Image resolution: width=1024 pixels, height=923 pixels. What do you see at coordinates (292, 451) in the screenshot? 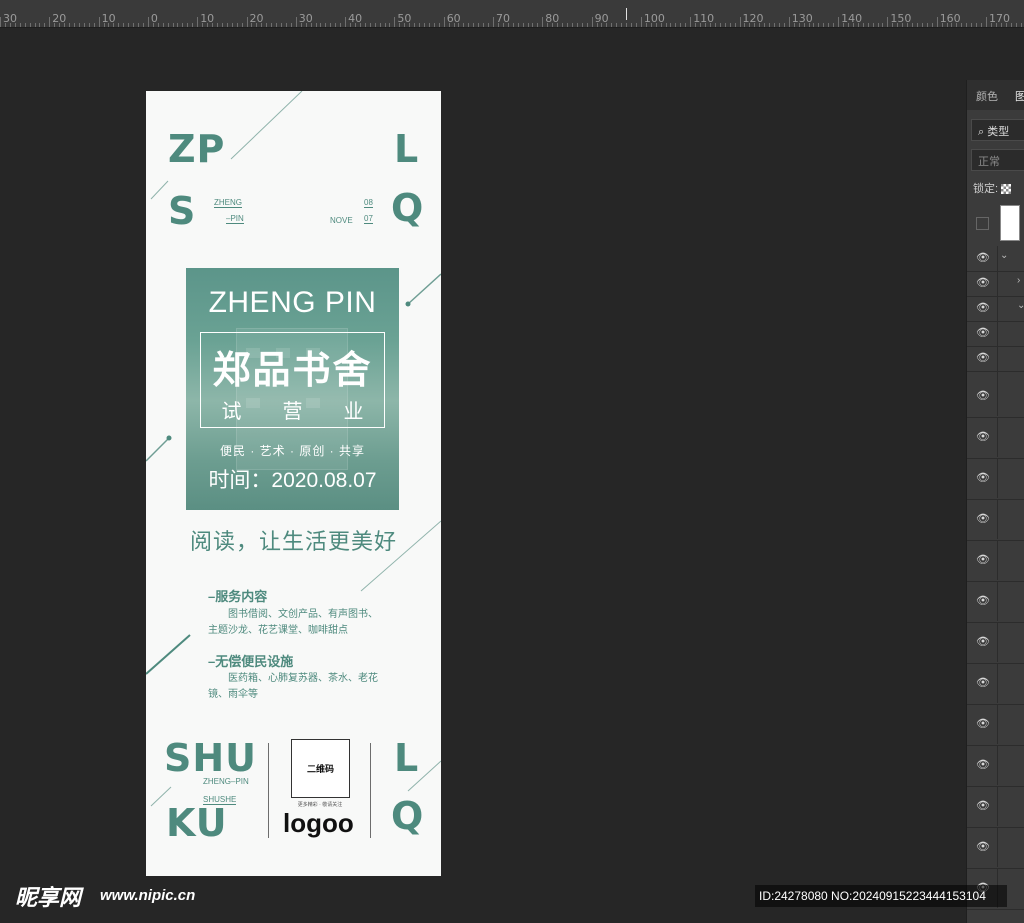
I see `hero-slogan: 便民 · 艺术 · 原创 · 共享` at bounding box center [292, 451].